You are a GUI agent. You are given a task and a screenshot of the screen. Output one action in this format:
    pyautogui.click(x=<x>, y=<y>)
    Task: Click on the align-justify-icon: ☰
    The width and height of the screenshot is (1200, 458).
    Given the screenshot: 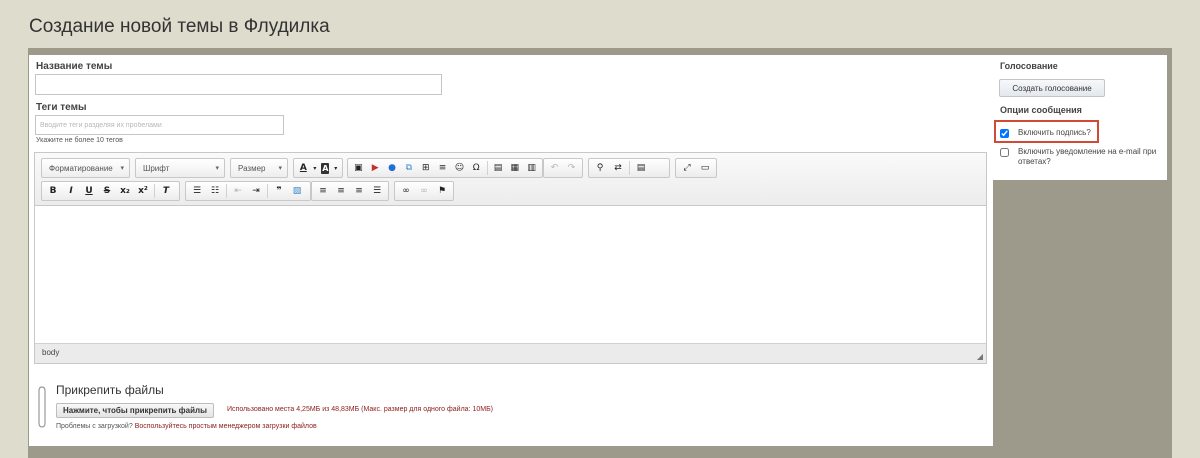 What is the action you would take?
    pyautogui.click(x=377, y=191)
    